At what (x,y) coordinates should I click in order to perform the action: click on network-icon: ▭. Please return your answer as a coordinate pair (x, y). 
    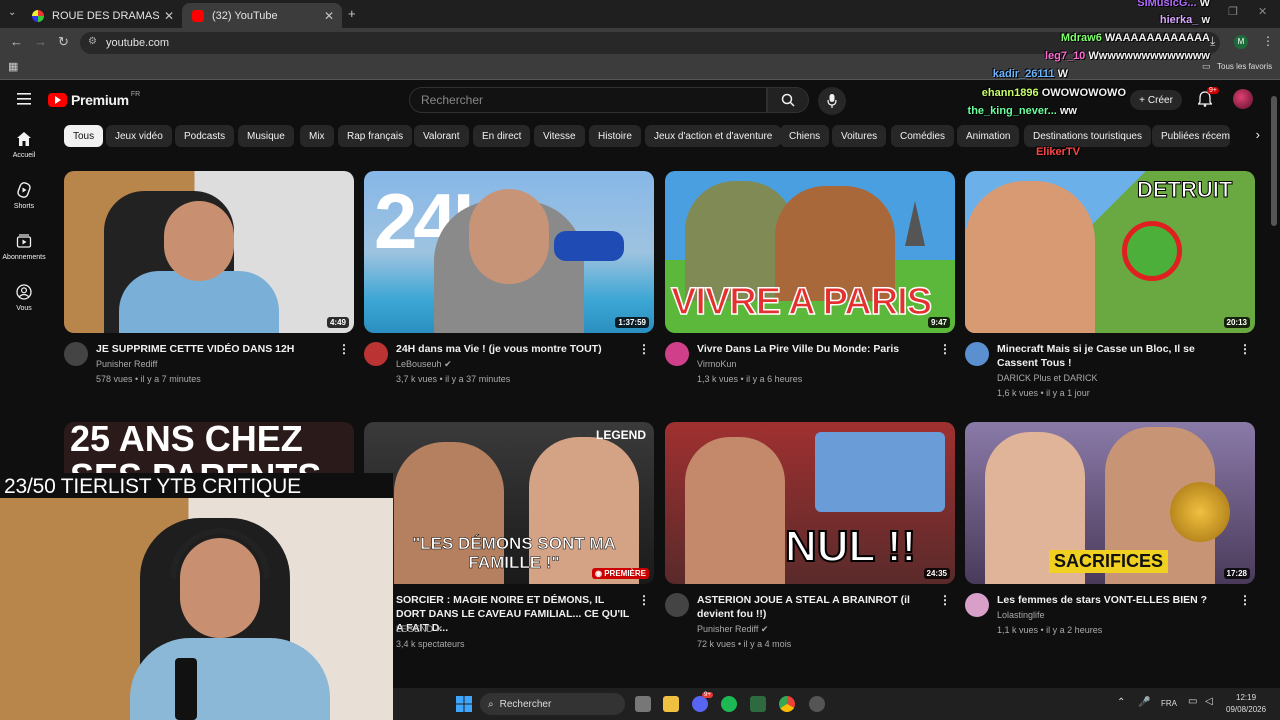
    Looking at the image, I should click on (1192, 701).